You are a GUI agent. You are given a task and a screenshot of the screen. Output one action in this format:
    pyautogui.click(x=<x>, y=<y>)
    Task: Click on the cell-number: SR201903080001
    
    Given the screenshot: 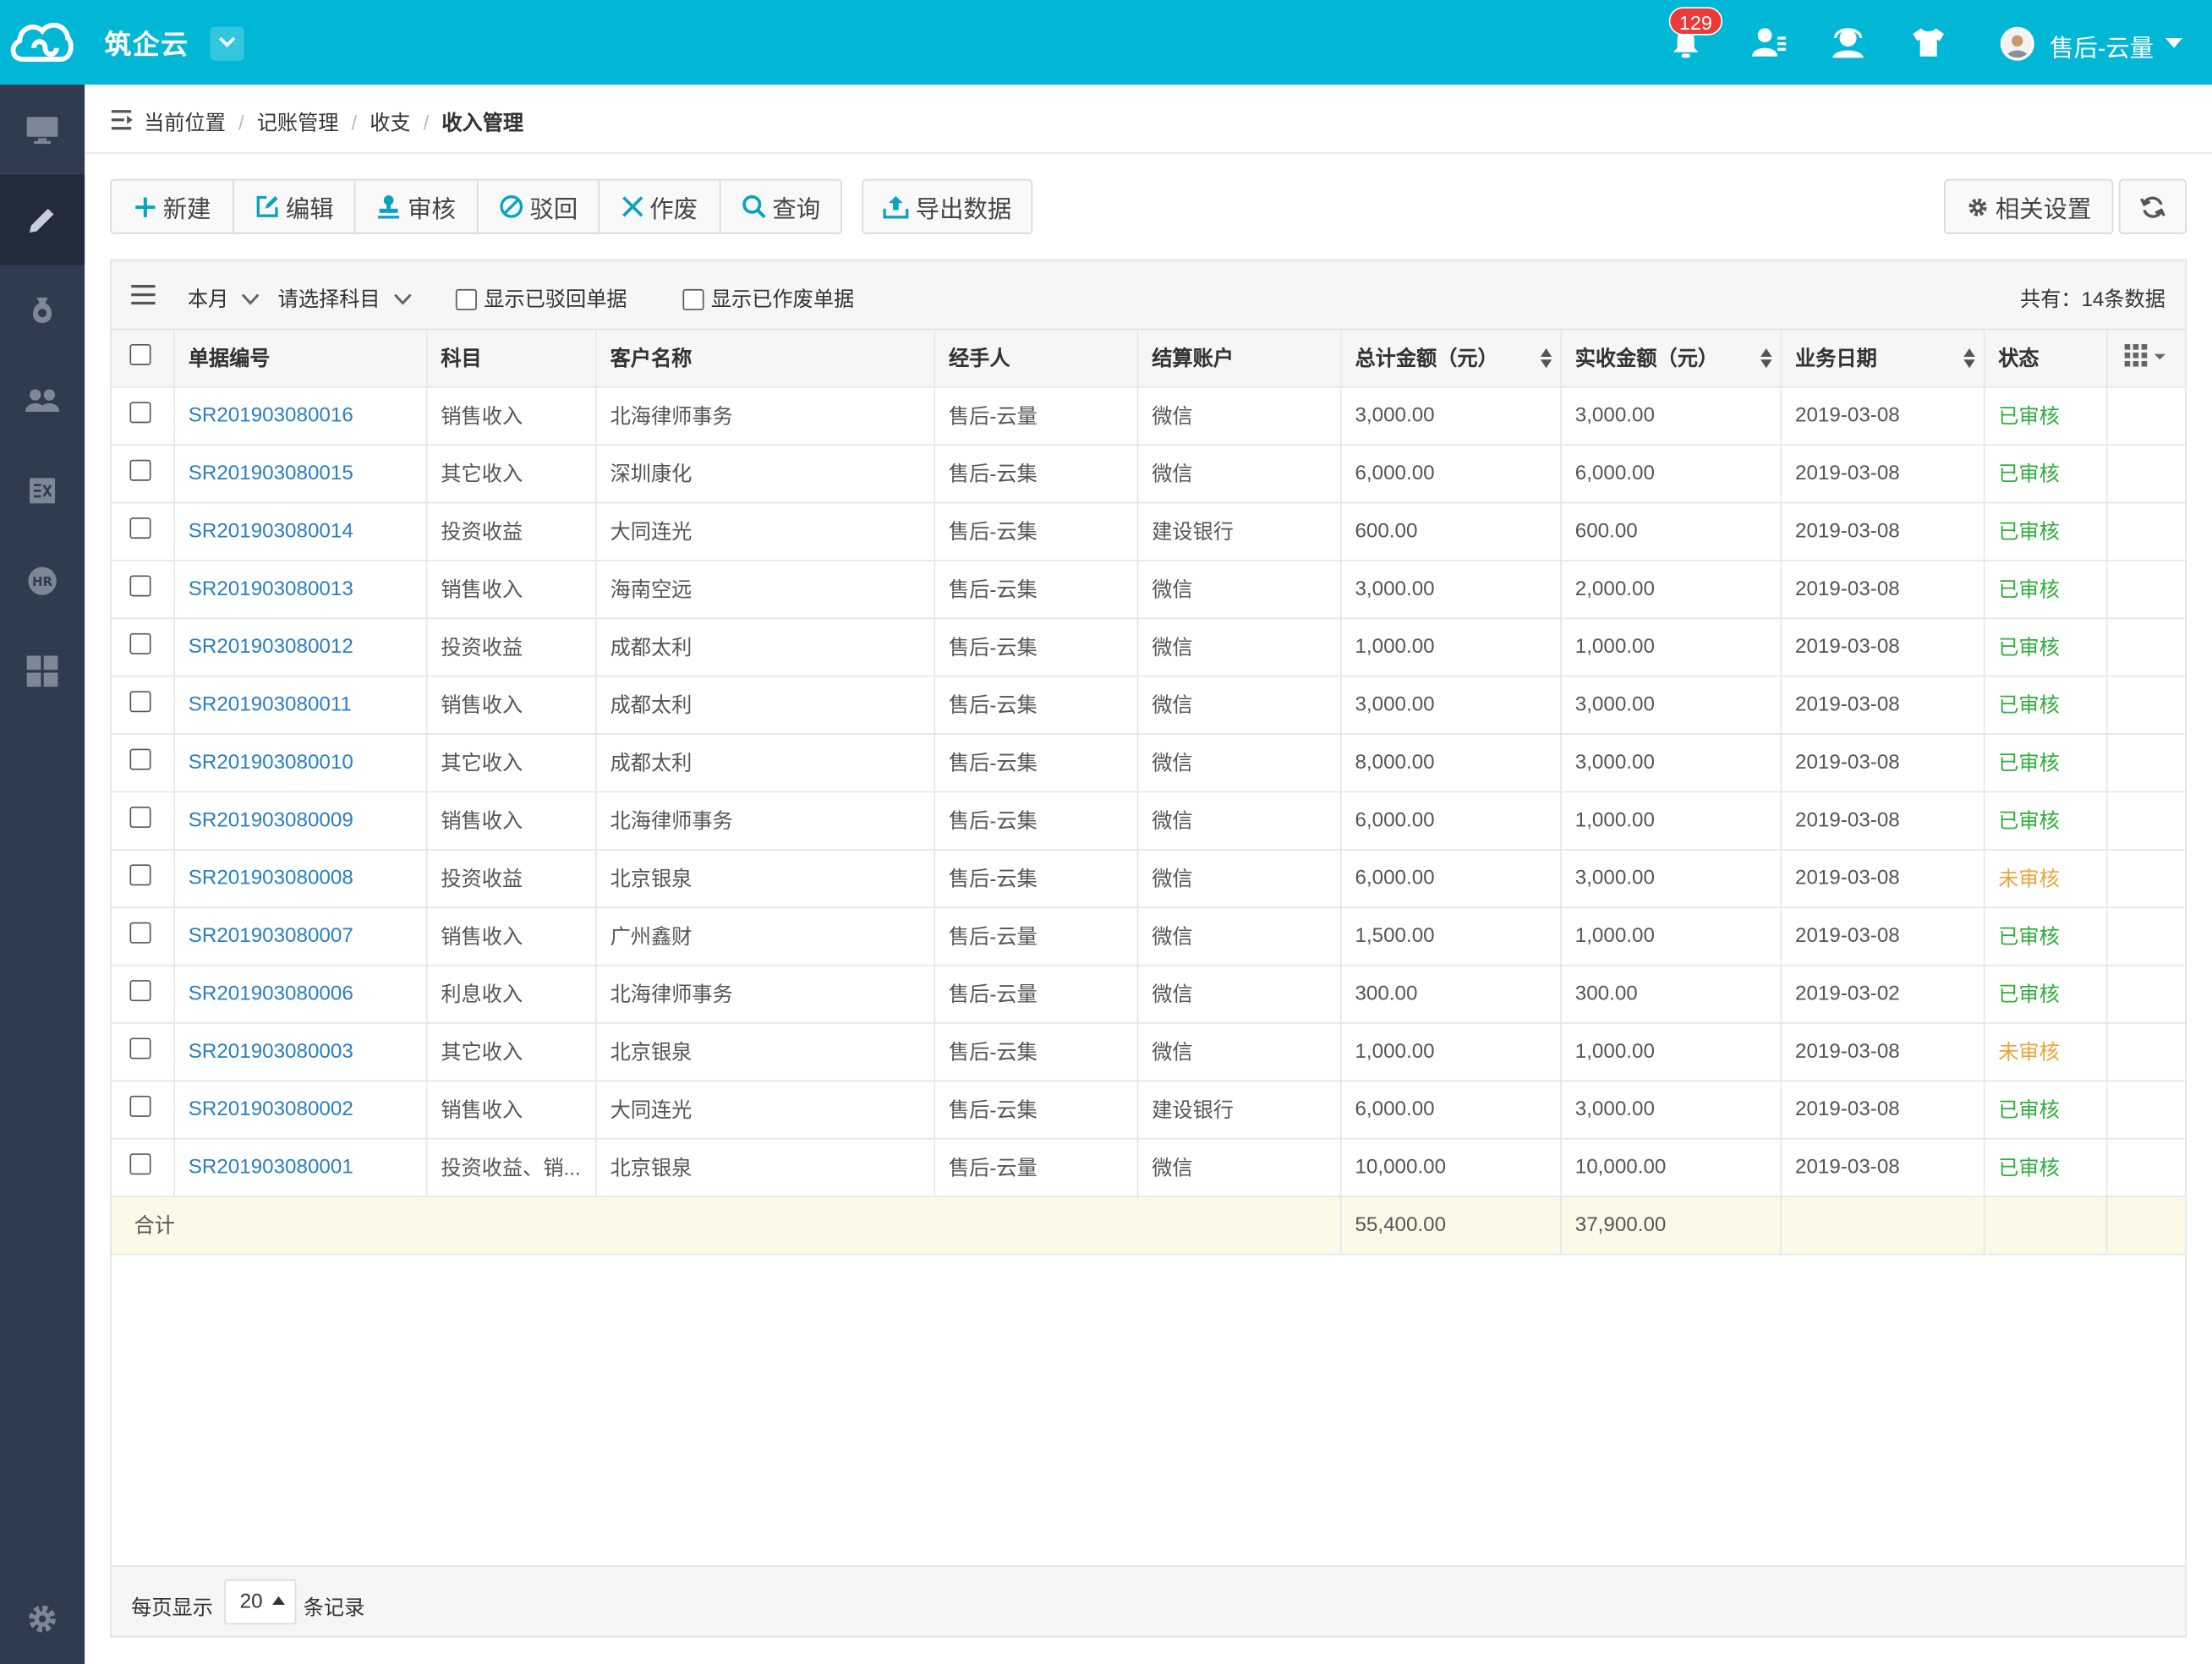 What is the action you would take?
    pyautogui.click(x=300, y=1167)
    